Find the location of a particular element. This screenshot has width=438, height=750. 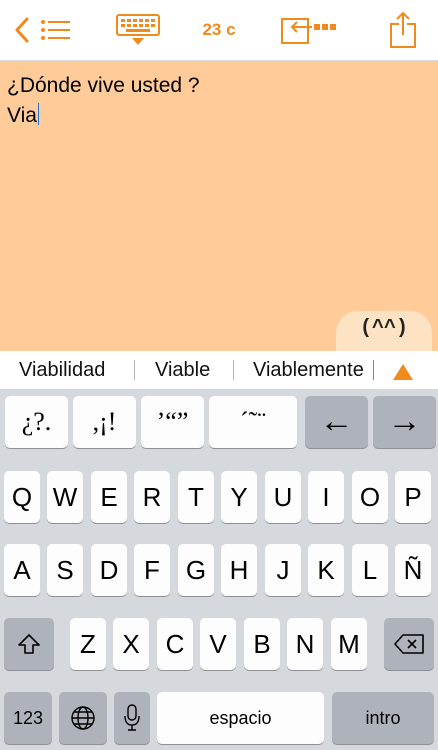

suggestion-item: Viable is located at coordinates (182, 370).